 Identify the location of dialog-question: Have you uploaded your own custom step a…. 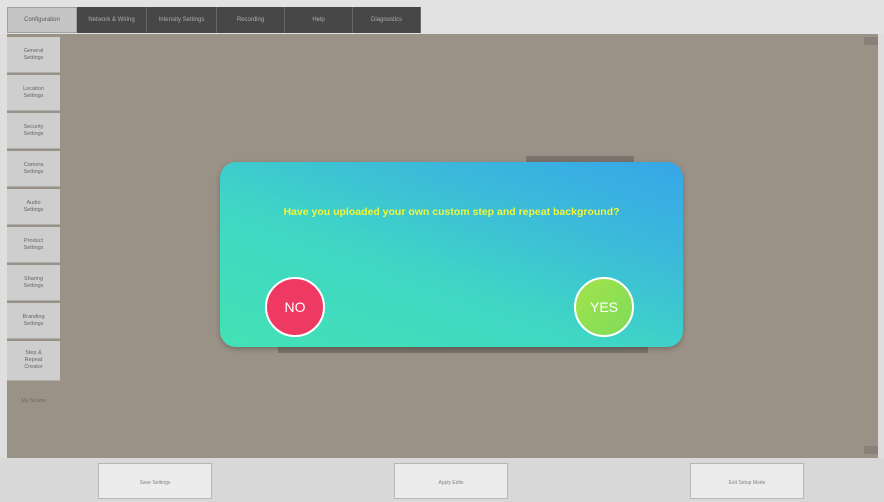
(451, 212).